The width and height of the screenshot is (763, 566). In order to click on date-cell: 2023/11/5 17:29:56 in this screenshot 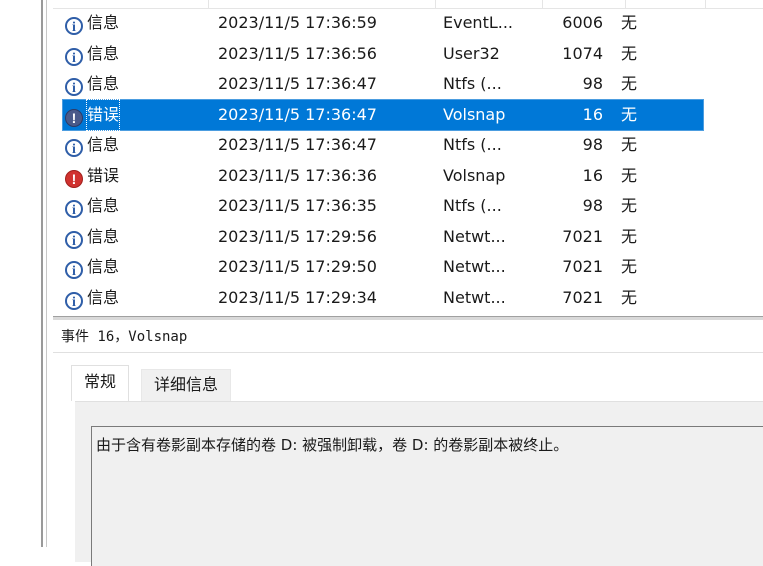, I will do `click(297, 236)`.